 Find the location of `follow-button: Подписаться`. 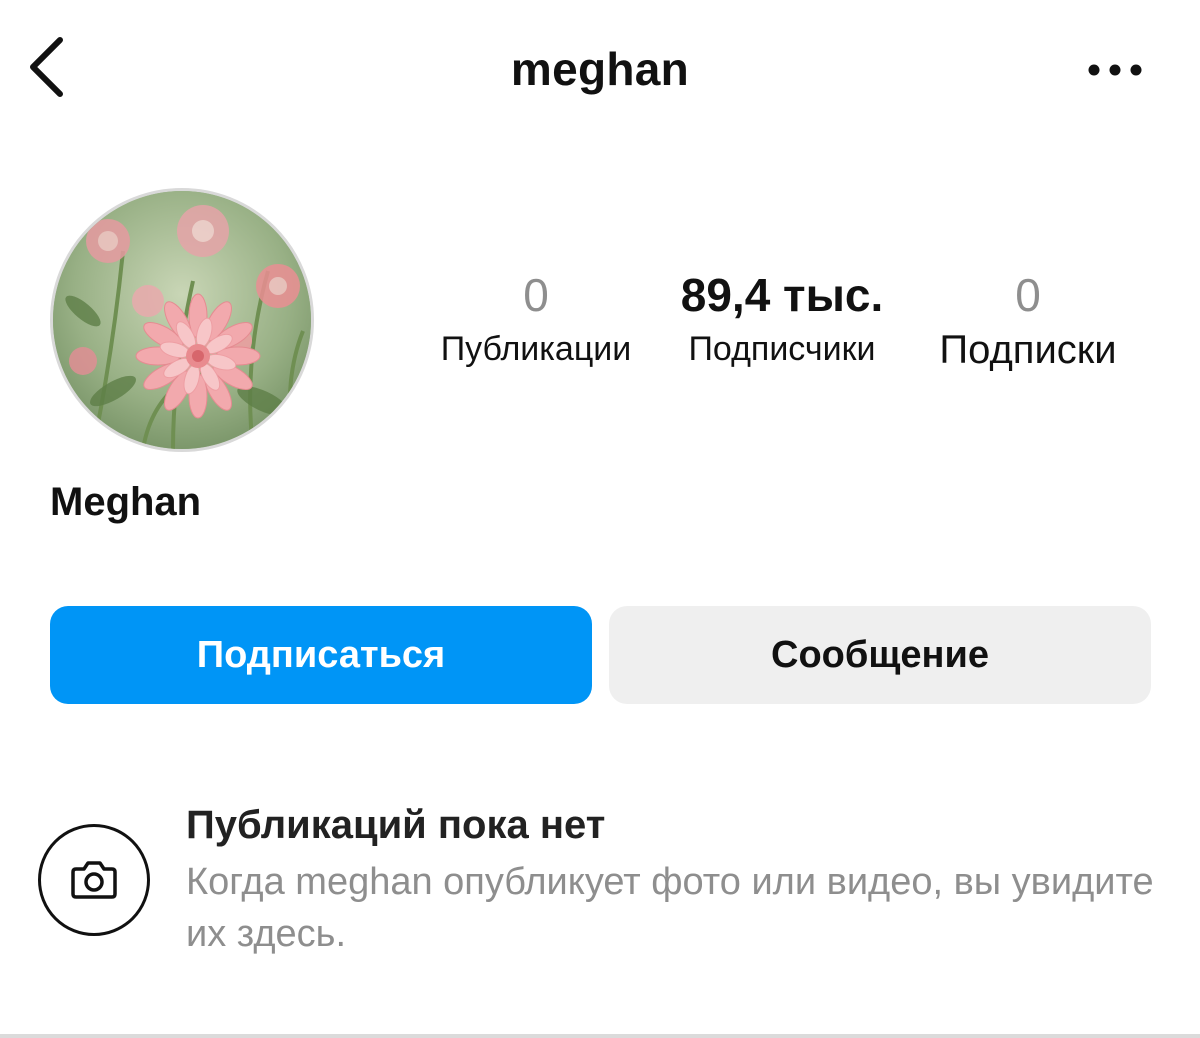

follow-button: Подписаться is located at coordinates (321, 655).